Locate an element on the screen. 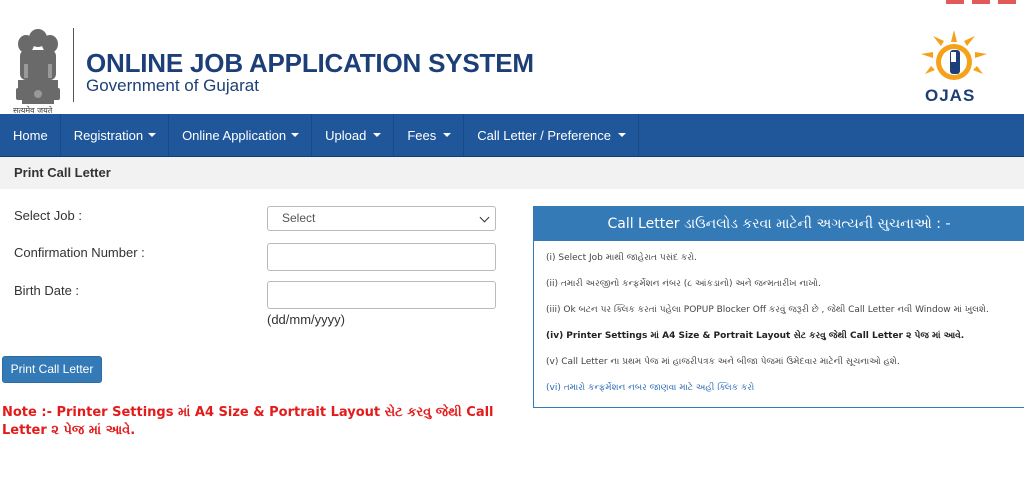  nav-registration: Registration is located at coordinates (115, 135).